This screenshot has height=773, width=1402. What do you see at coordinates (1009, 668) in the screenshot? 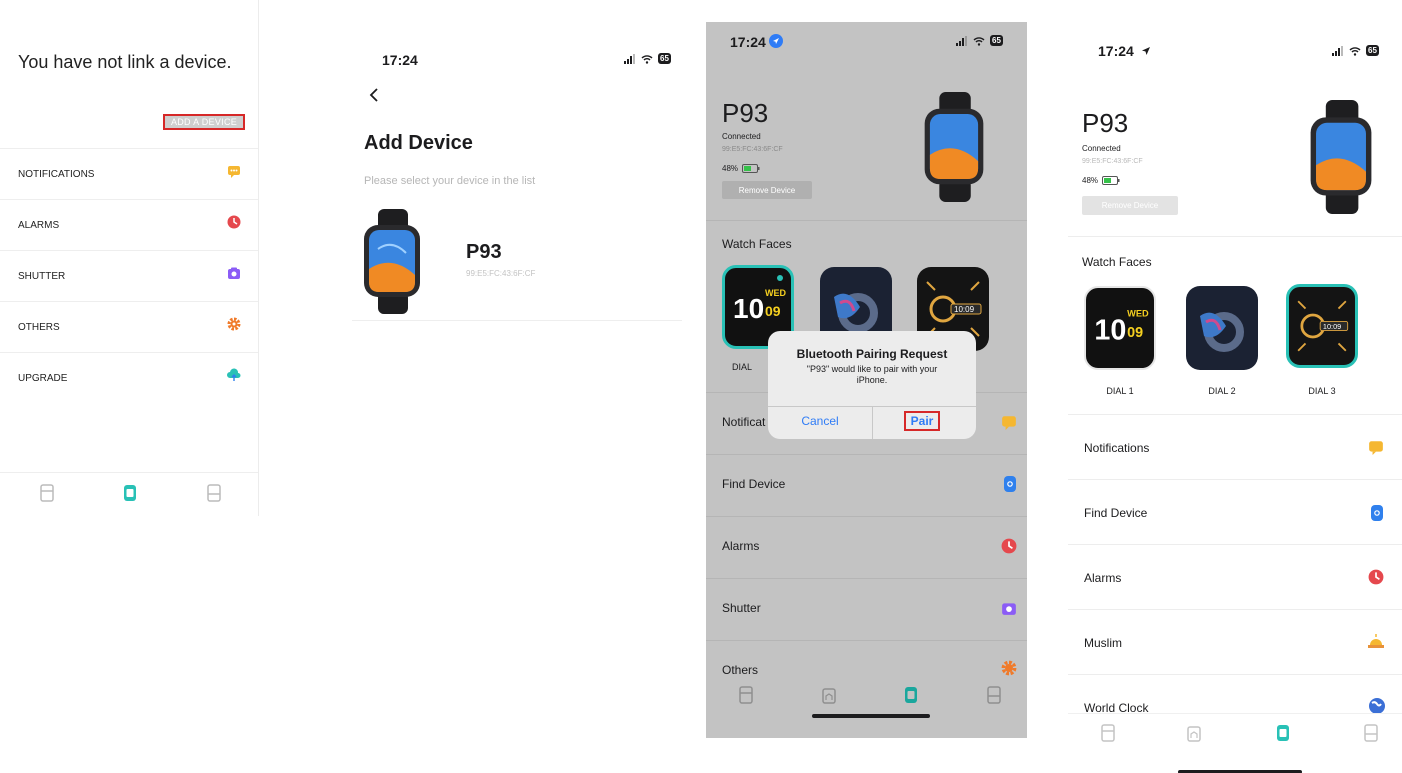
I see `gear-icon` at bounding box center [1009, 668].